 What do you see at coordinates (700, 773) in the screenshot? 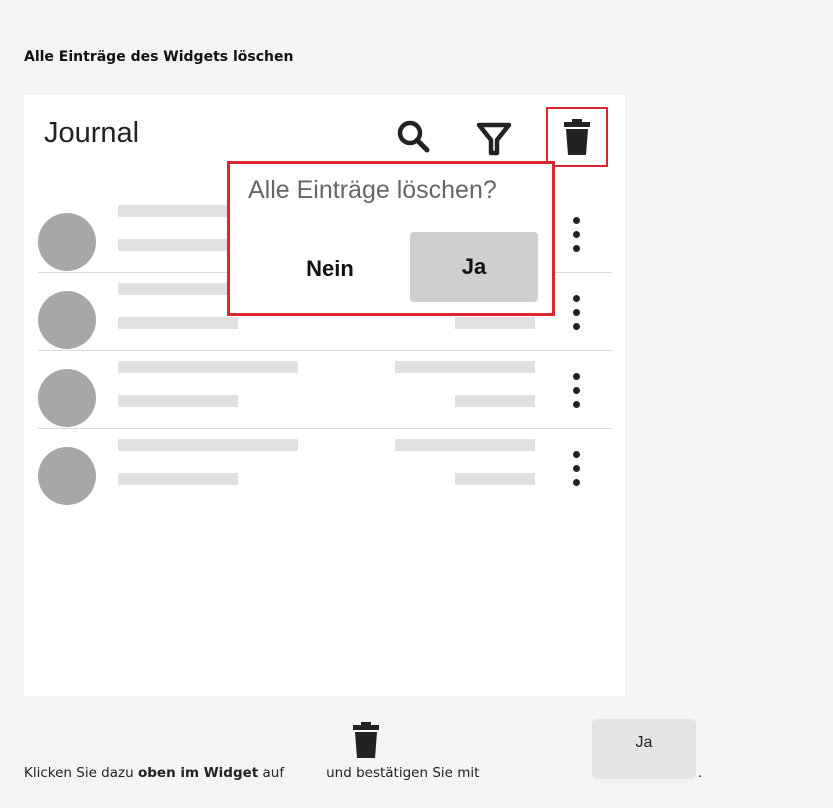
I see `instruction-end: .` at bounding box center [700, 773].